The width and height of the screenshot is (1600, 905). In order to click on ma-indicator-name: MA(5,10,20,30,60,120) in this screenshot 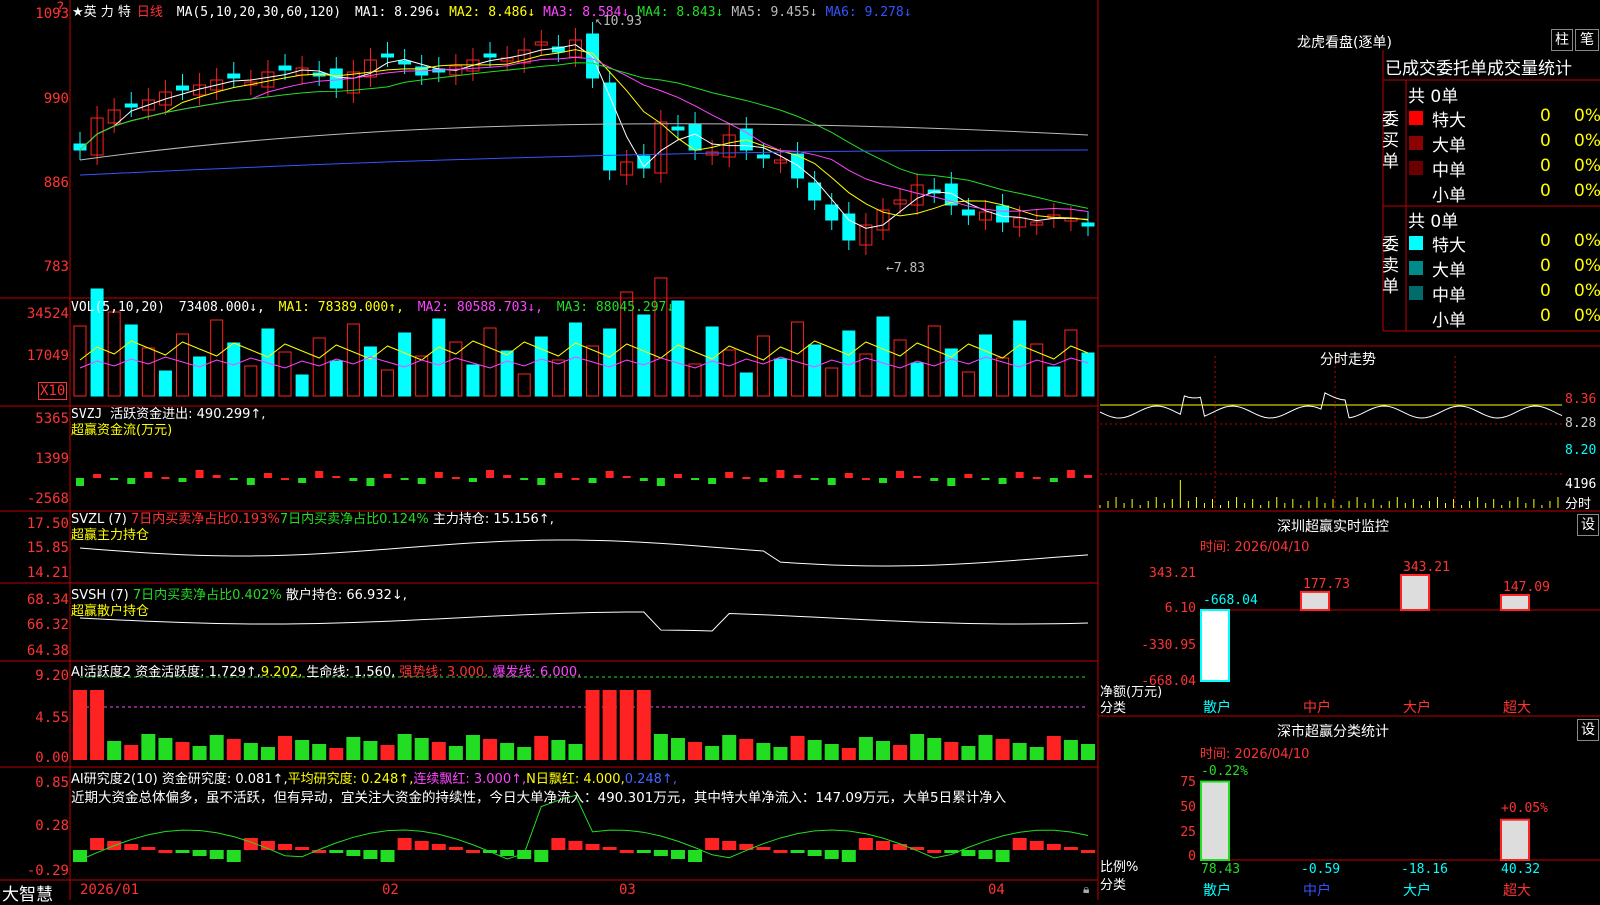, I will do `click(259, 12)`.